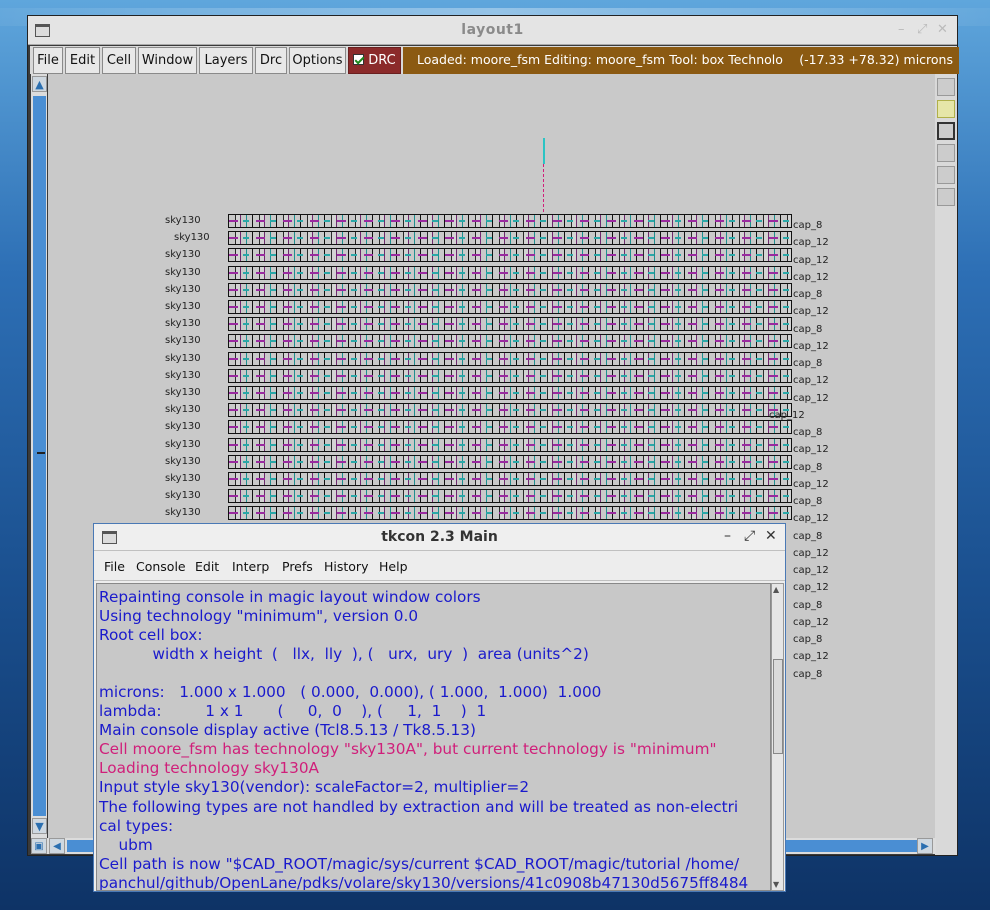 The height and width of the screenshot is (910, 990). I want to click on tk-menu-prefs: Prefs, so click(297, 566).